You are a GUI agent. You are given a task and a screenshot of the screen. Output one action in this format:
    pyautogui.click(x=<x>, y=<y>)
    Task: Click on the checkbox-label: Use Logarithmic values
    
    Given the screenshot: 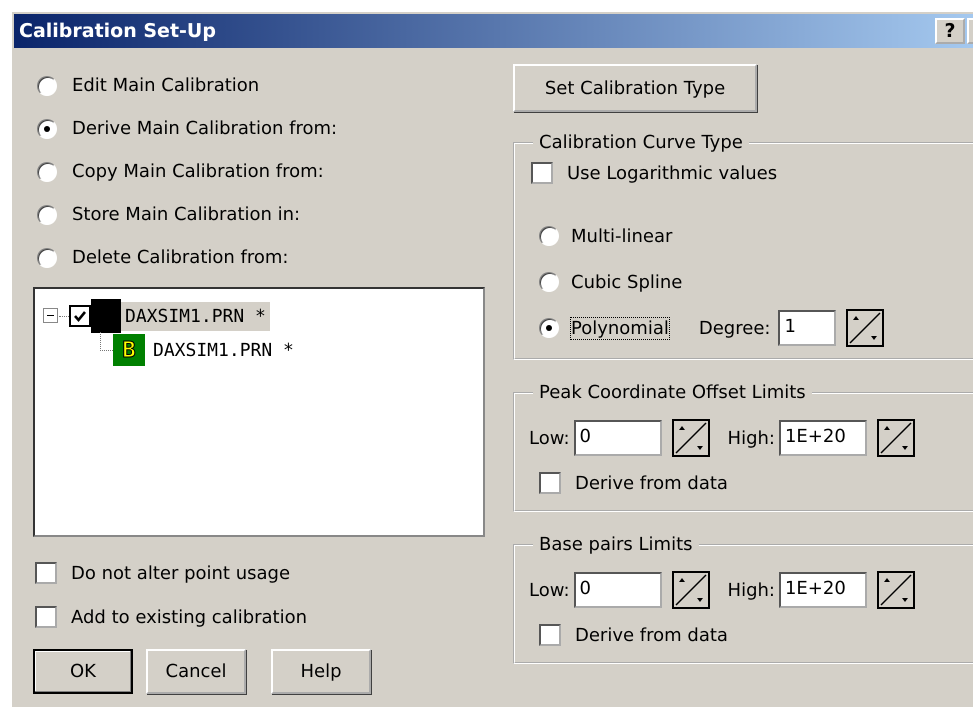 What is the action you would take?
    pyautogui.click(x=672, y=173)
    